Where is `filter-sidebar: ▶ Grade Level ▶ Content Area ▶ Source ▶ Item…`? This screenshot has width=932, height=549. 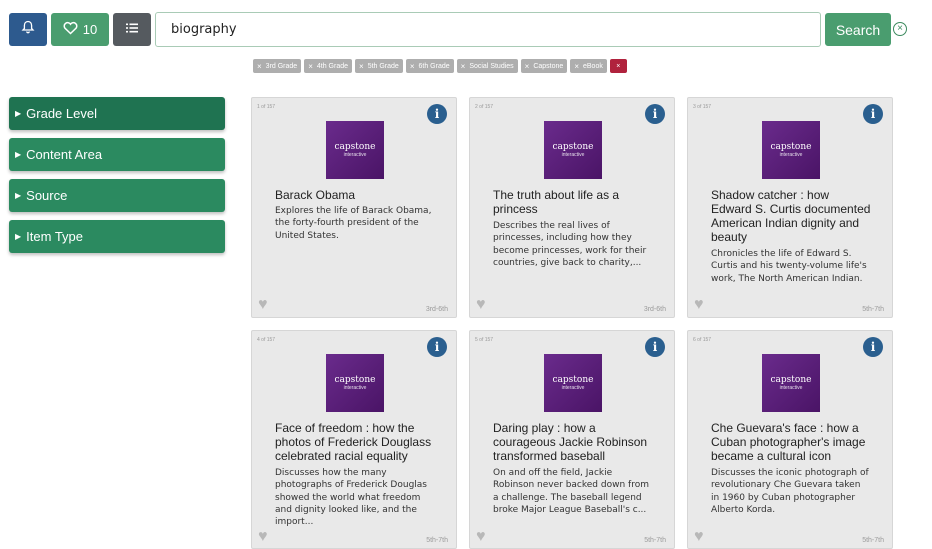
filter-sidebar: ▶ Grade Level ▶ Content Area ▶ Source ▶ Item… is located at coordinates (117, 179).